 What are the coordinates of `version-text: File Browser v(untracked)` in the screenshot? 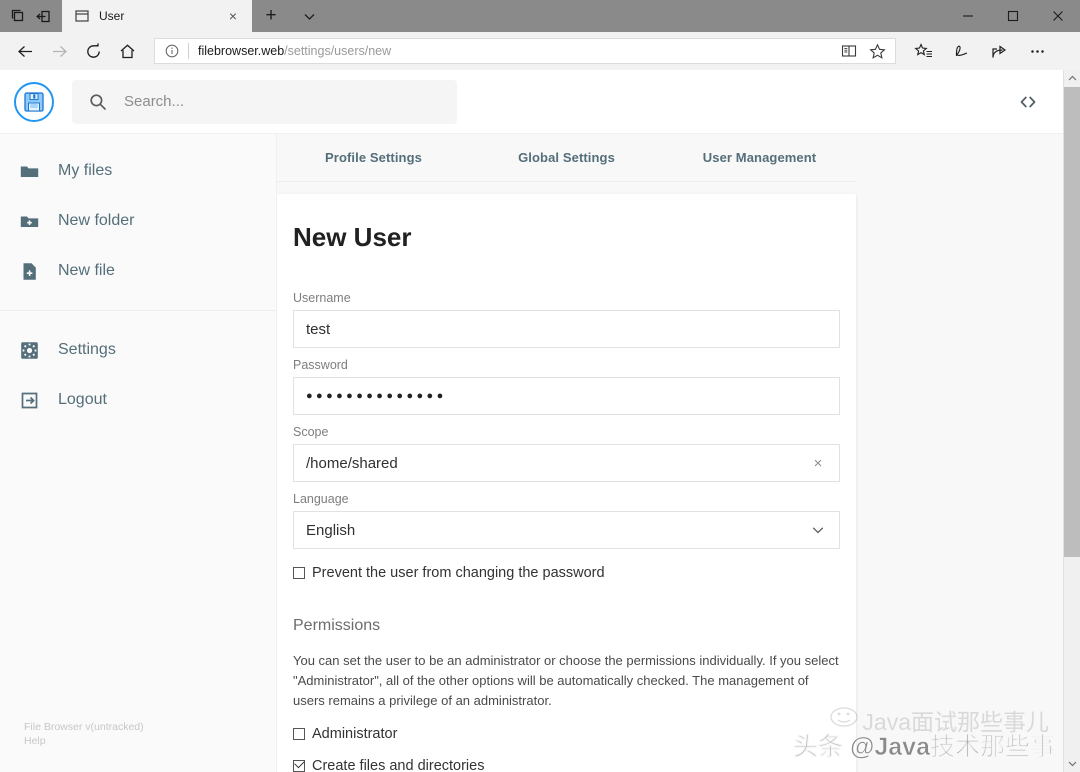 It's located at (84, 726).